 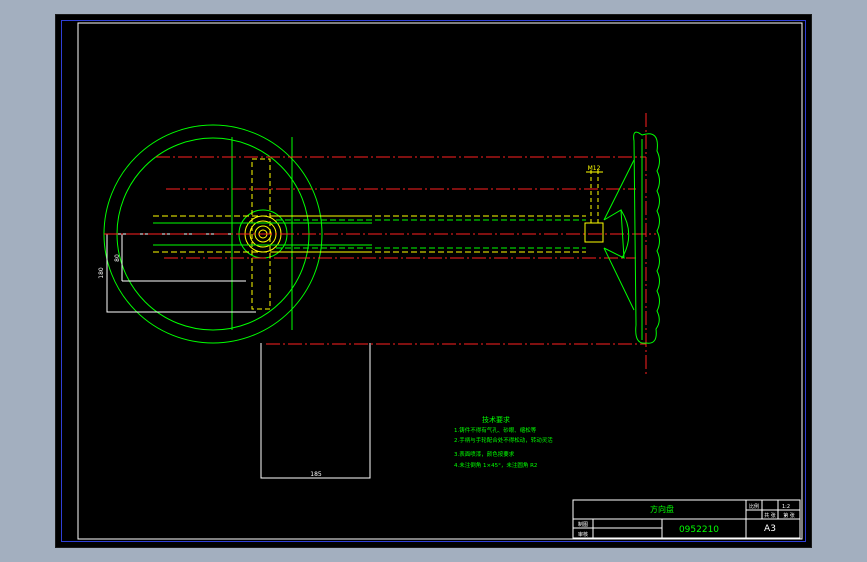 I want to click on side-view: M12, so click(x=622, y=237).